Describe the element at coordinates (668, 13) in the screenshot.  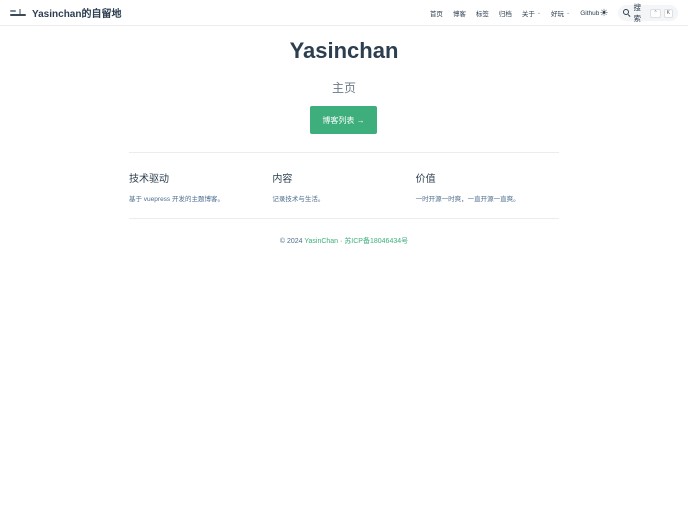
I see `search-shortcut-k: K` at that location.